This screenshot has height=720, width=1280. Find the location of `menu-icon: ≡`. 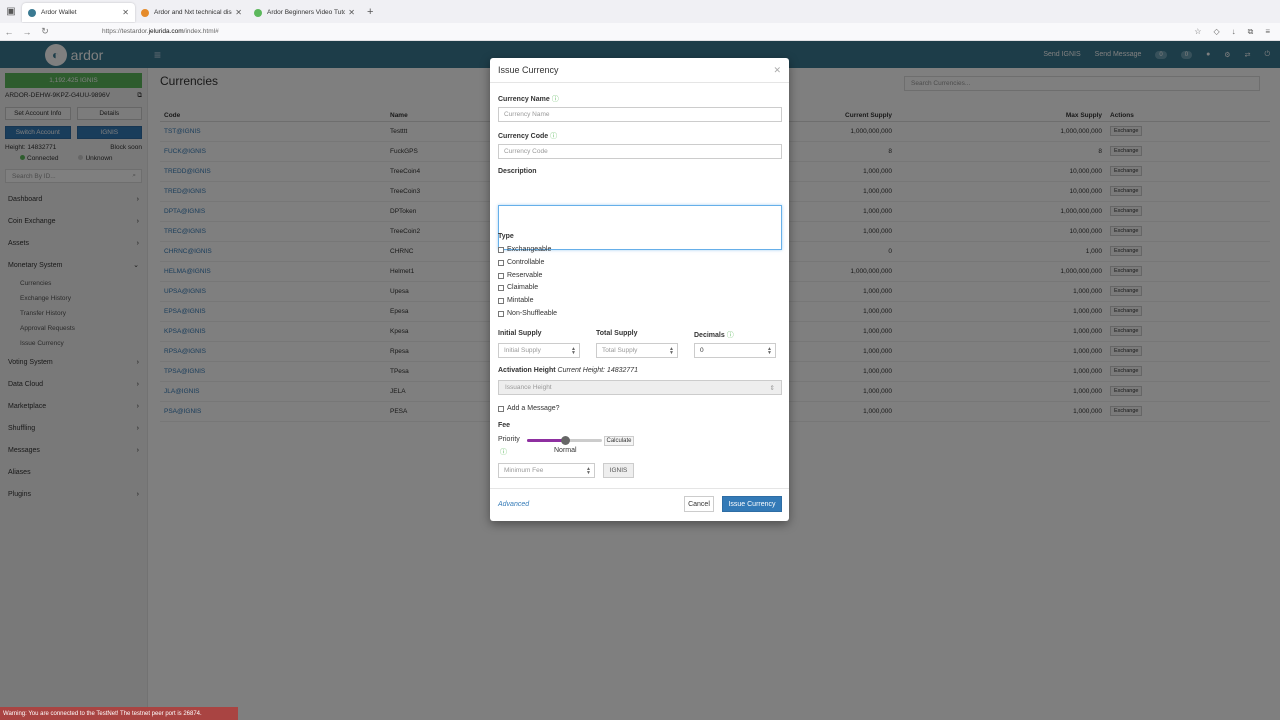

menu-icon: ≡ is located at coordinates (1267, 32).